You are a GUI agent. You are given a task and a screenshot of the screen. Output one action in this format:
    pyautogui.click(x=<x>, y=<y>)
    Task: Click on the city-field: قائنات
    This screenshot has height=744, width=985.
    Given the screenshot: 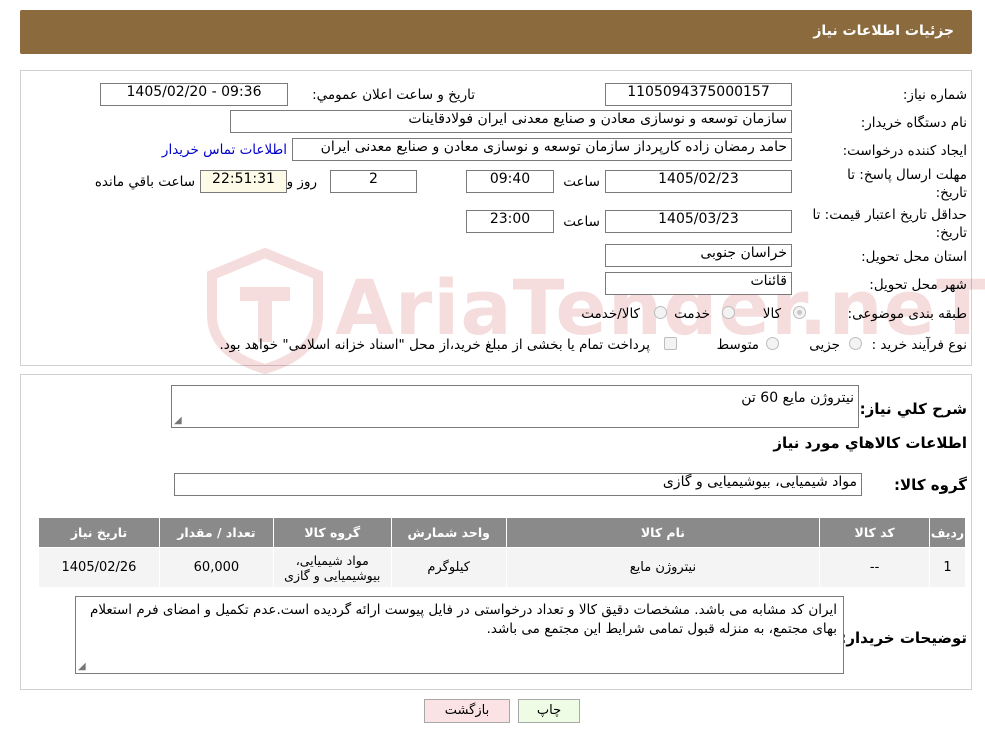 What is the action you would take?
    pyautogui.click(x=698, y=283)
    